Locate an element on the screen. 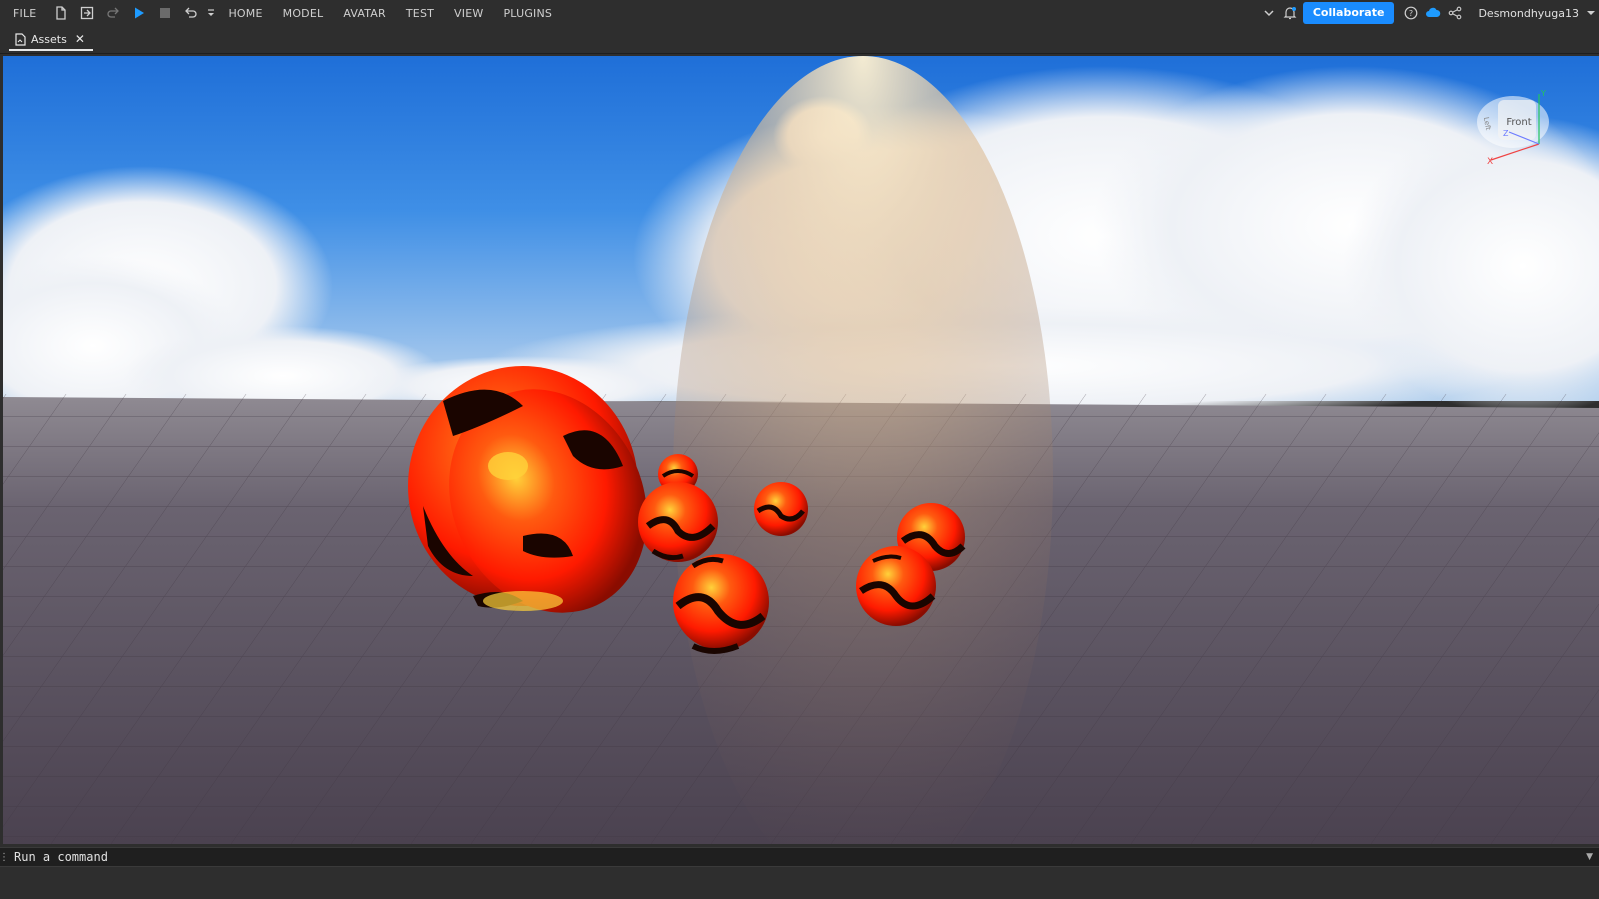 Image resolution: width=1599 pixels, height=899 pixels. tab-assets: Assets ✕ is located at coordinates (51, 40).